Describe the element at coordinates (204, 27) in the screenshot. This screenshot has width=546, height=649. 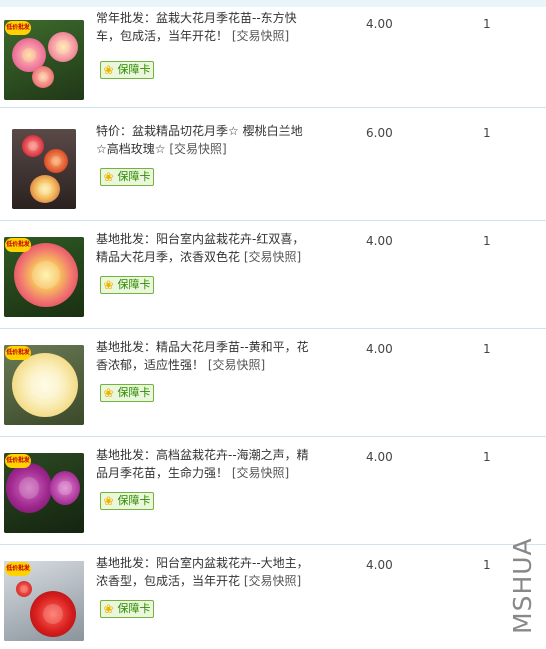
I see `product-title: 常年批发：盆栽大花月季花苗--东方快车，包成活，当年开花！ [交易快照]` at that location.